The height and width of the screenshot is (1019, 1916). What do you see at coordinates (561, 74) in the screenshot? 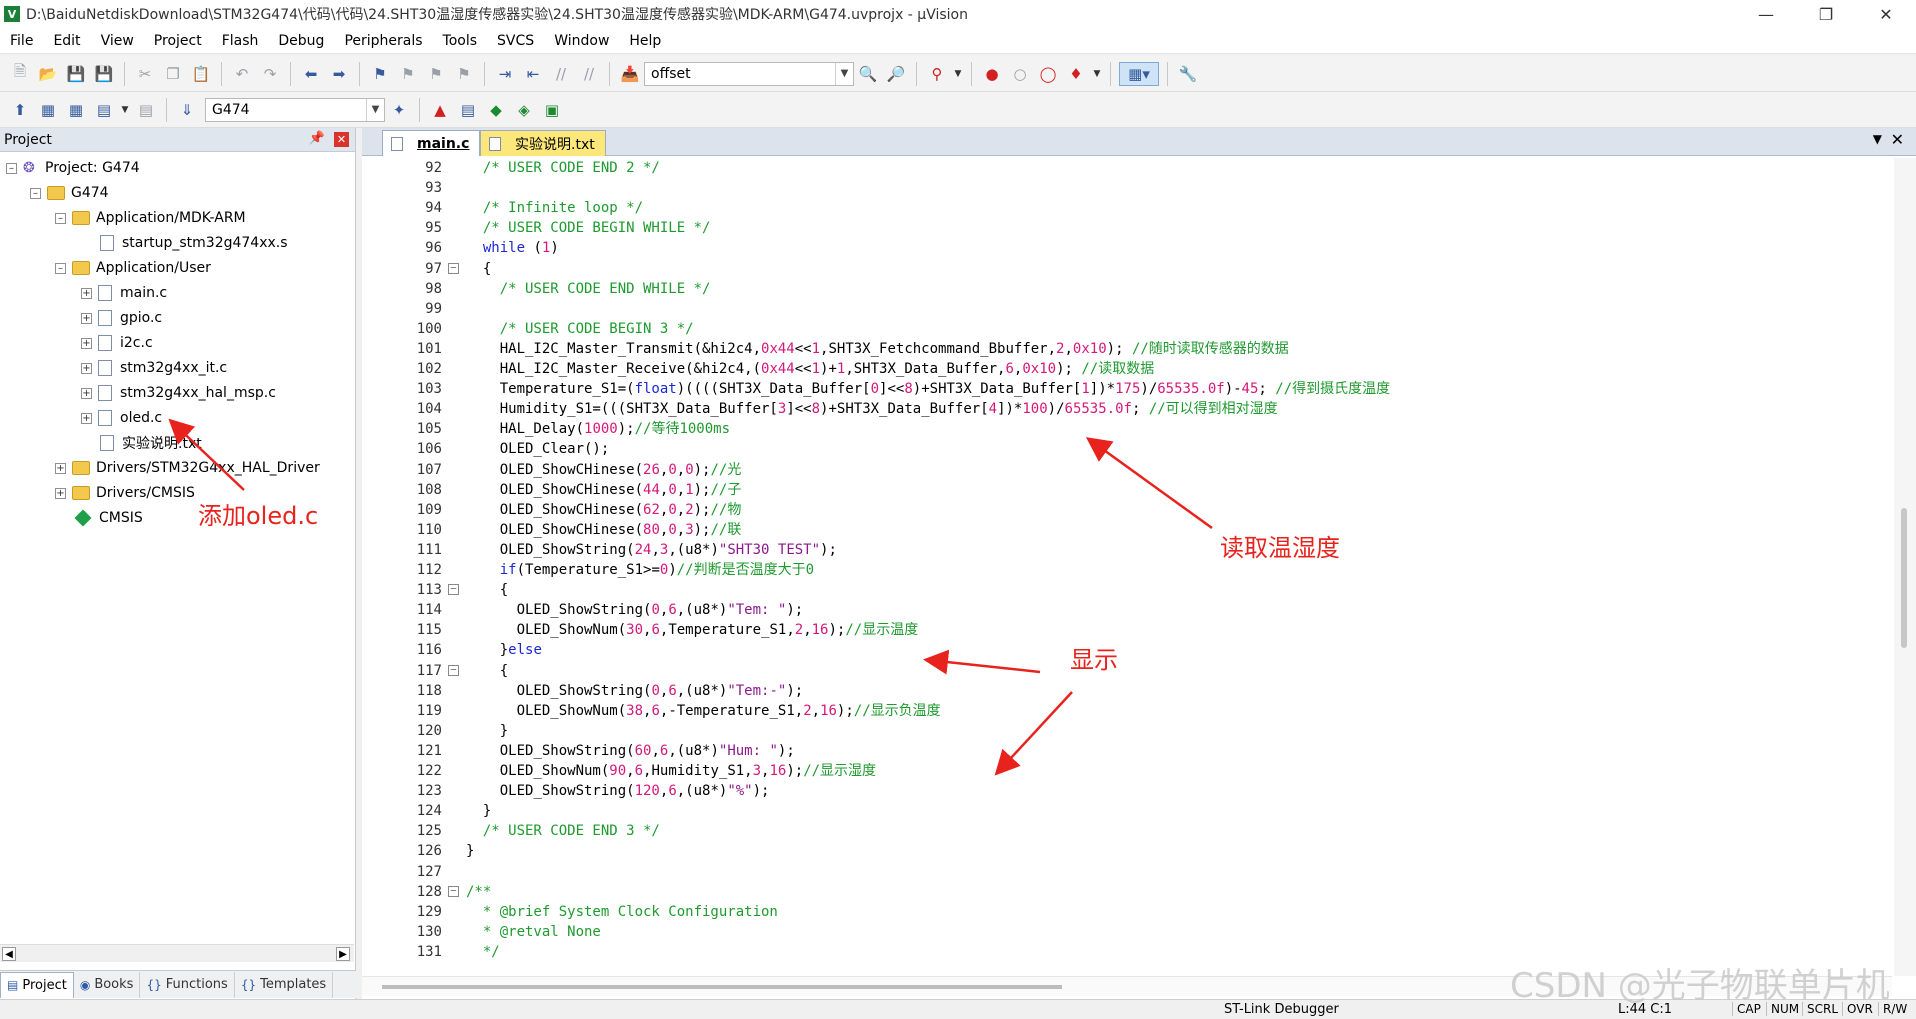
I see `comment-icon: //` at bounding box center [561, 74].